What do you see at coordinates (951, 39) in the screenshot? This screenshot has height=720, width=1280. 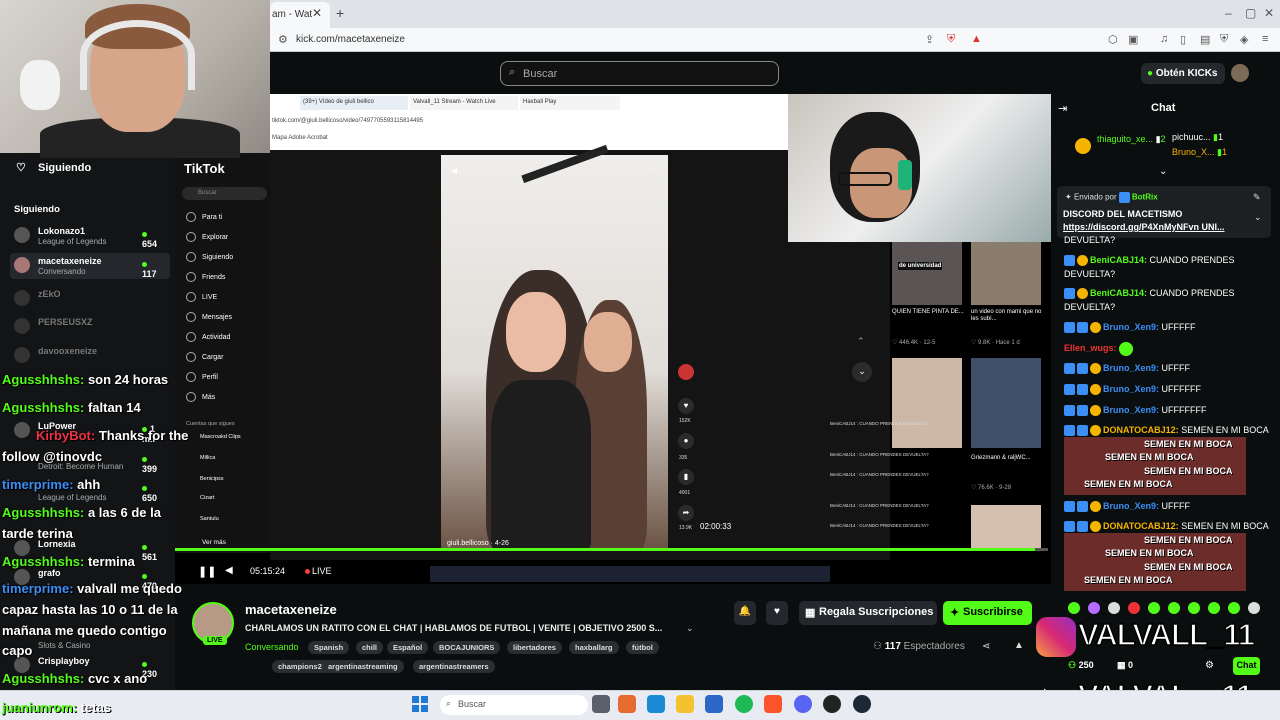 I see `brave-shield-icon: ⛨` at bounding box center [951, 39].